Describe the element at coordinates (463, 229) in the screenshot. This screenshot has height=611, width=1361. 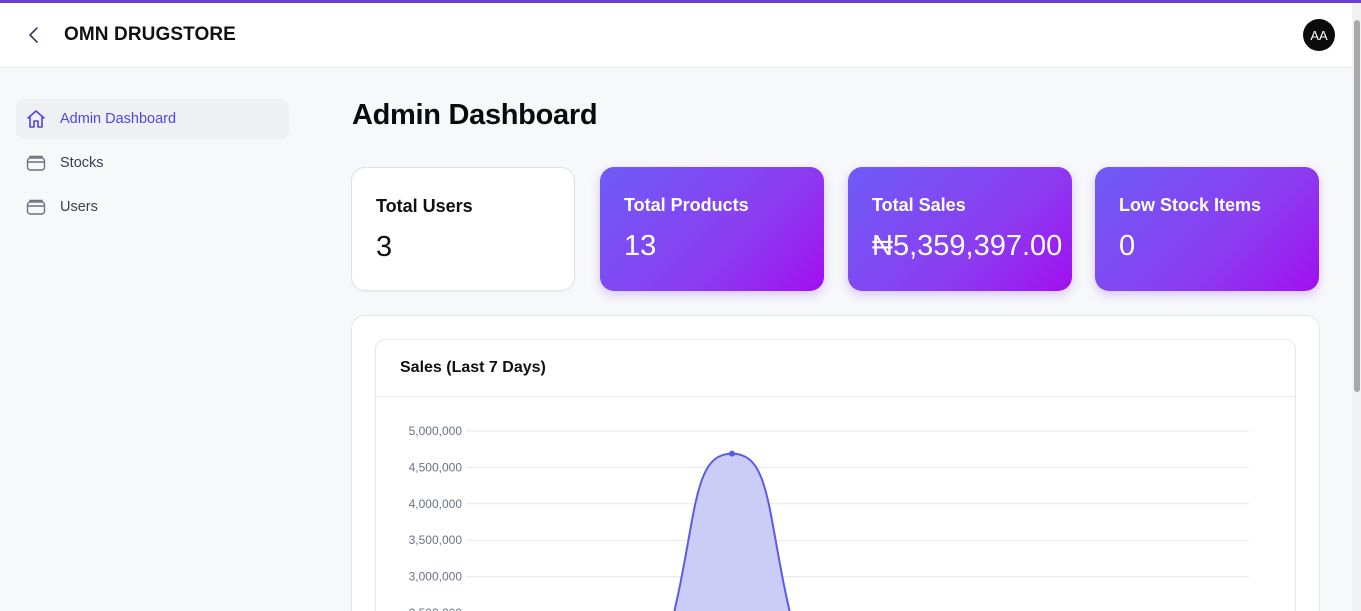
I see `stat-card-total-users: Total Users 3` at that location.